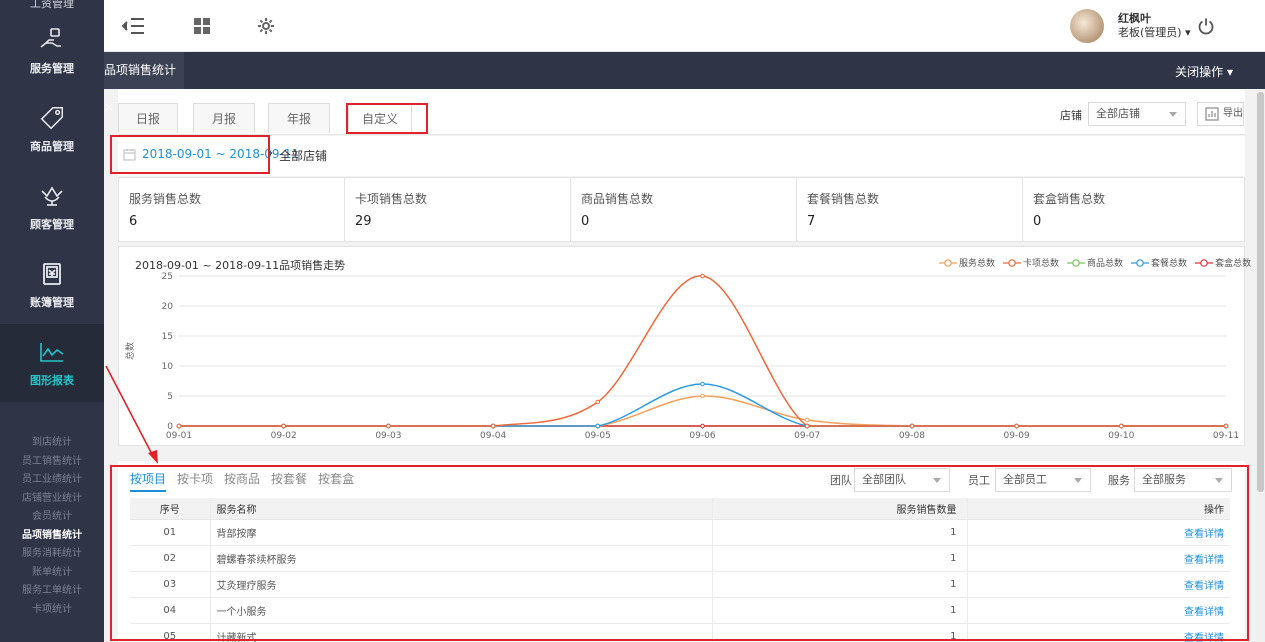  What do you see at coordinates (1206, 26) in the screenshot?
I see `power-icon` at bounding box center [1206, 26].